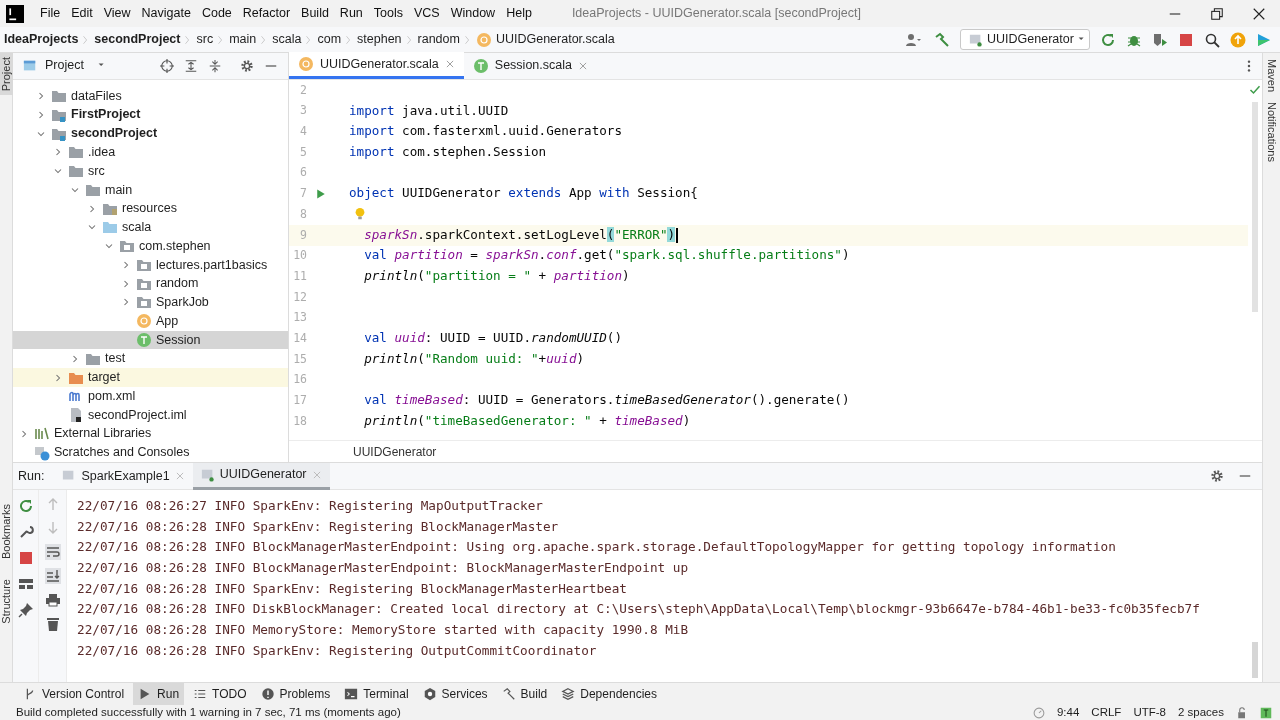  I want to click on tree-item: main, so click(150, 190).